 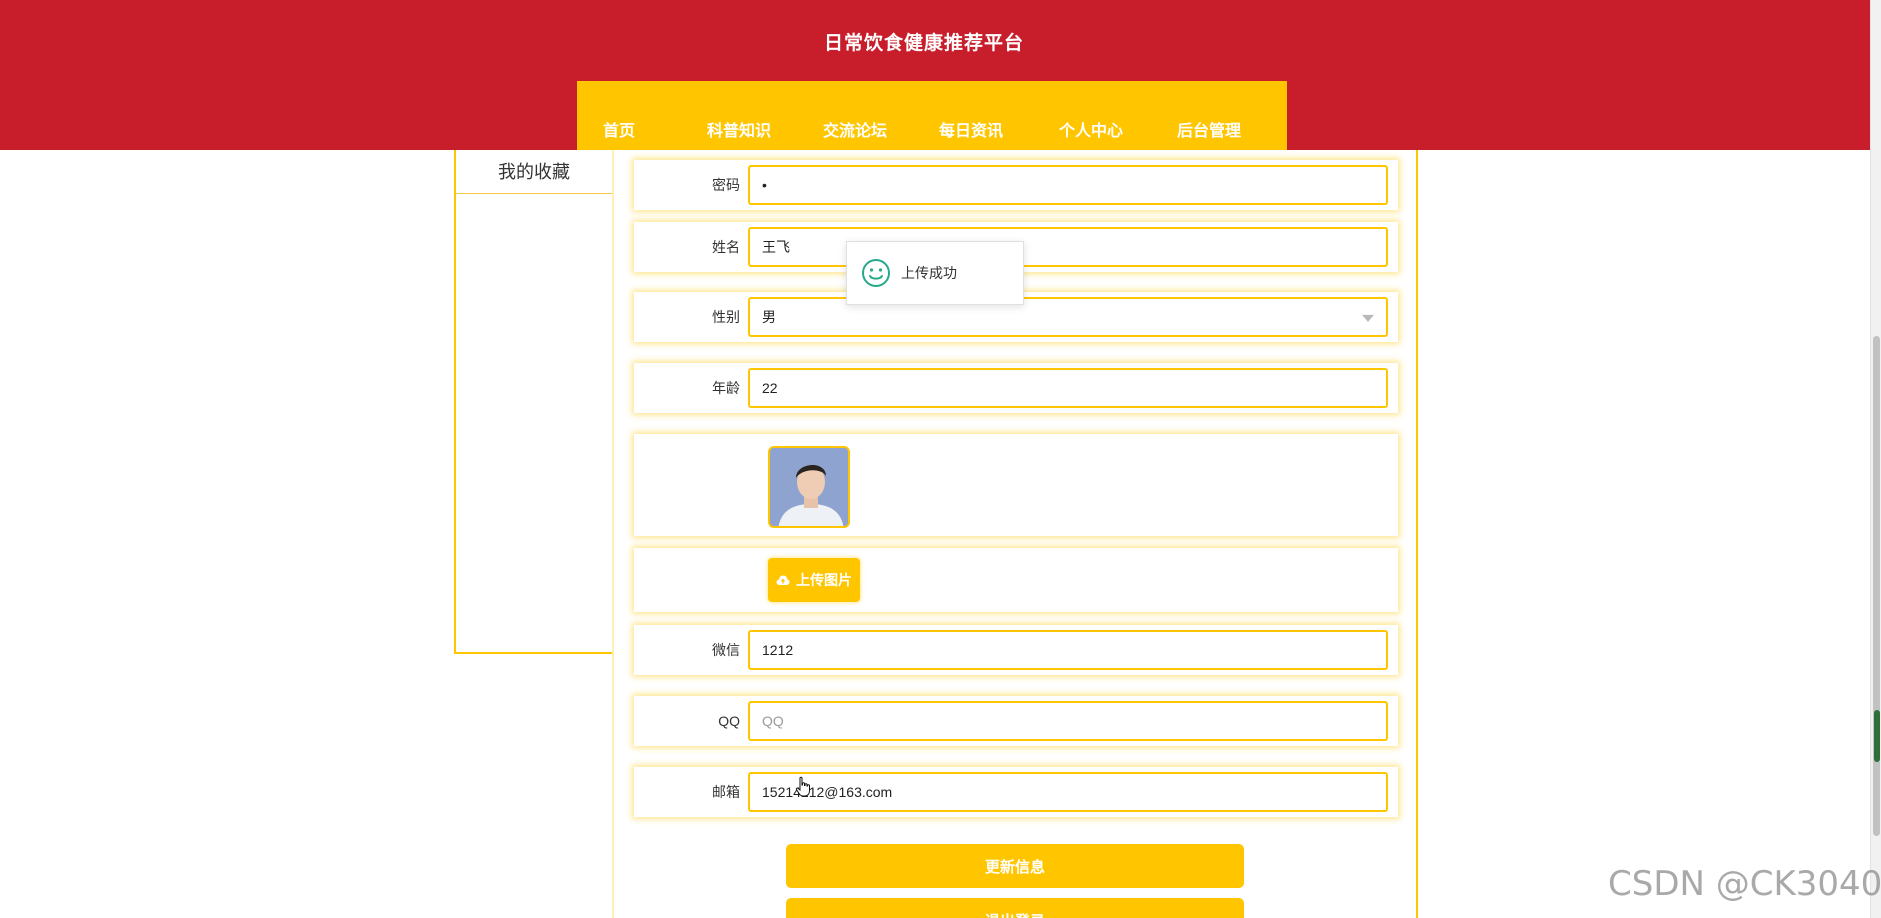 I want to click on email-field: 15214212@163.com, so click(x=1068, y=792).